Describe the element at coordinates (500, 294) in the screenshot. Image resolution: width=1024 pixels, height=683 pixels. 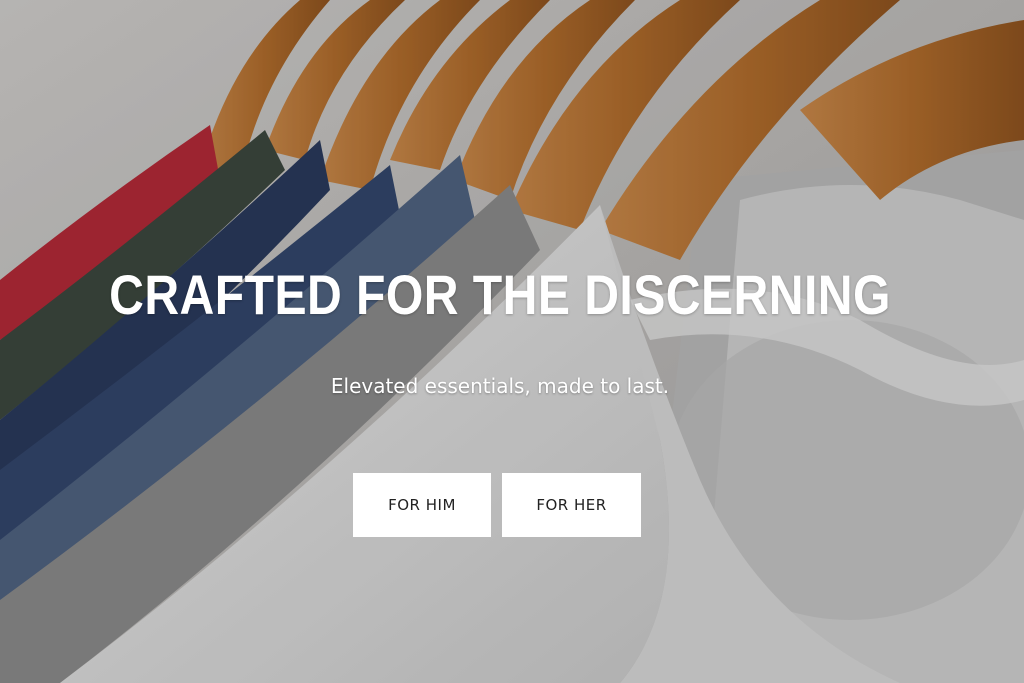
I see `hero-headline: CRAFTED FOR THE DISCERNING` at that location.